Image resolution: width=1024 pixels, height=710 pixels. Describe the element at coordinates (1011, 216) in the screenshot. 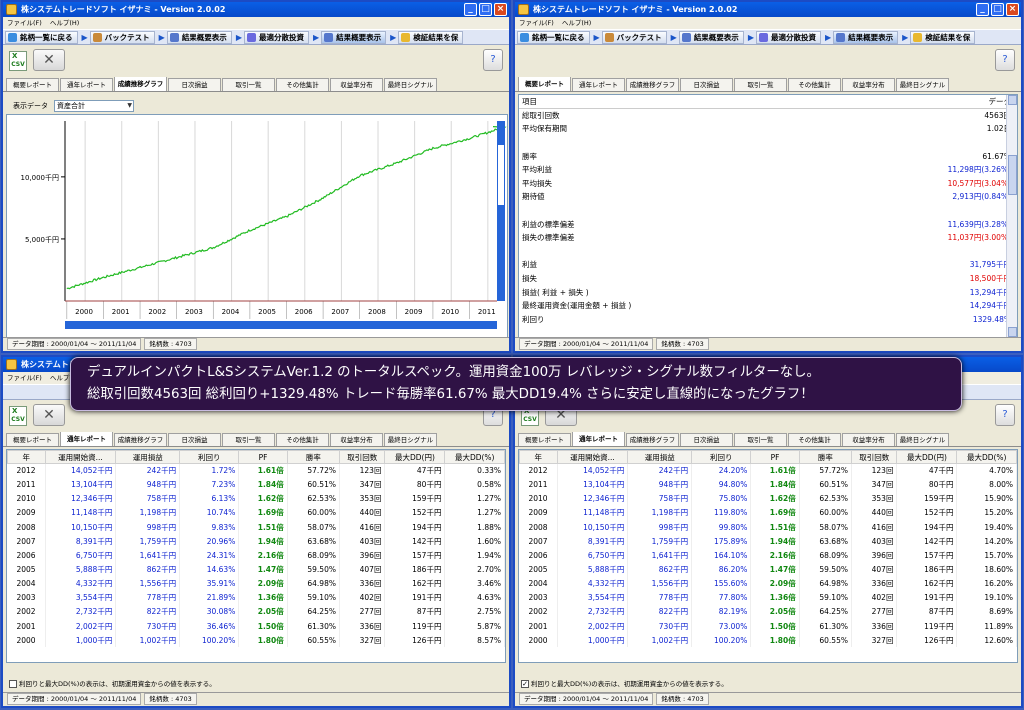

I see `vertical-scrollbar` at that location.